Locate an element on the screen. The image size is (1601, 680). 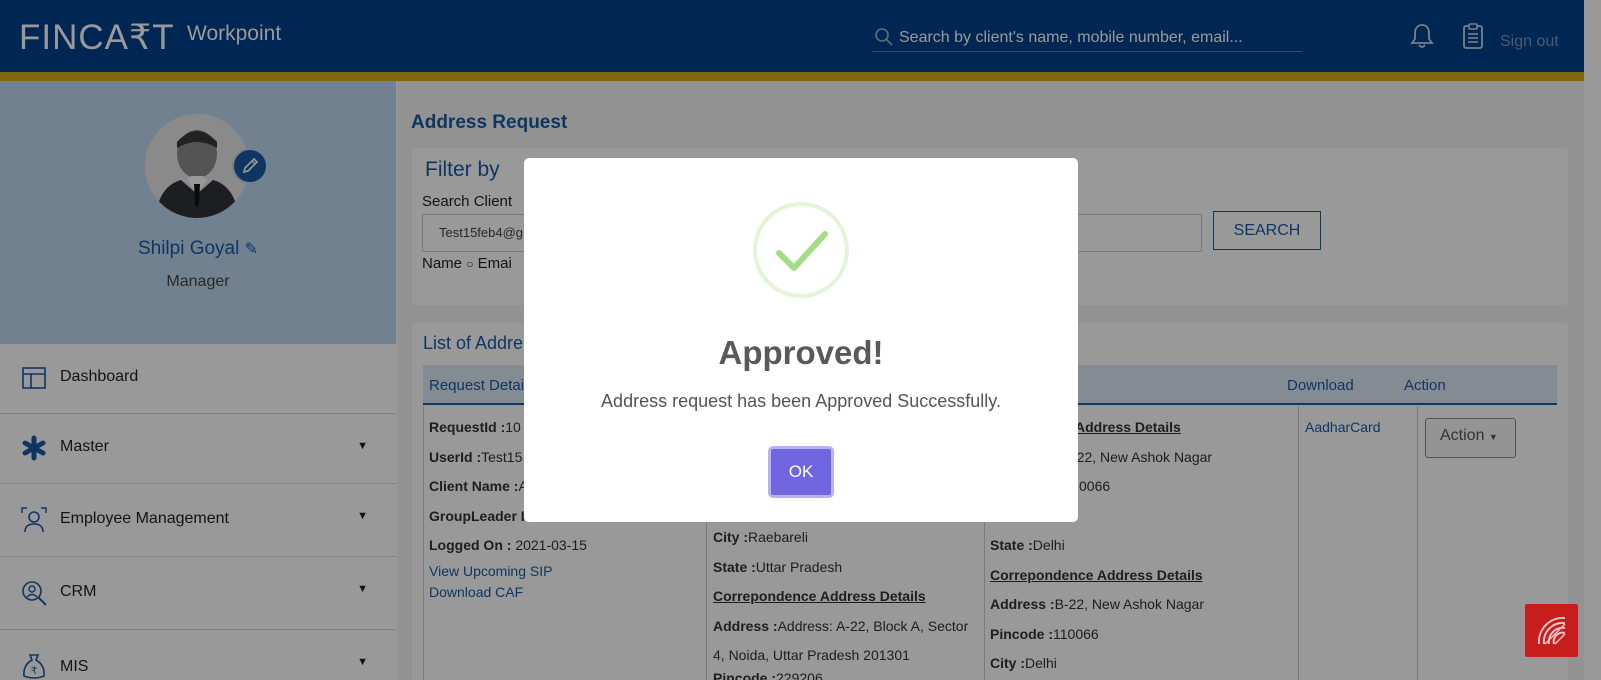
chat-widget-icon is located at coordinates (1551, 630).